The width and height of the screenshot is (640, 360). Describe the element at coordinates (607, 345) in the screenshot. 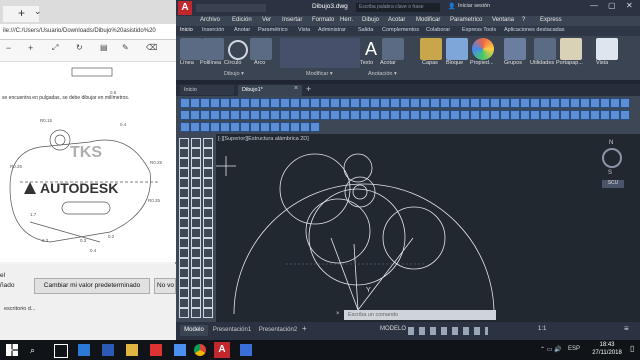

I see `clock-time: 18:43` at that location.